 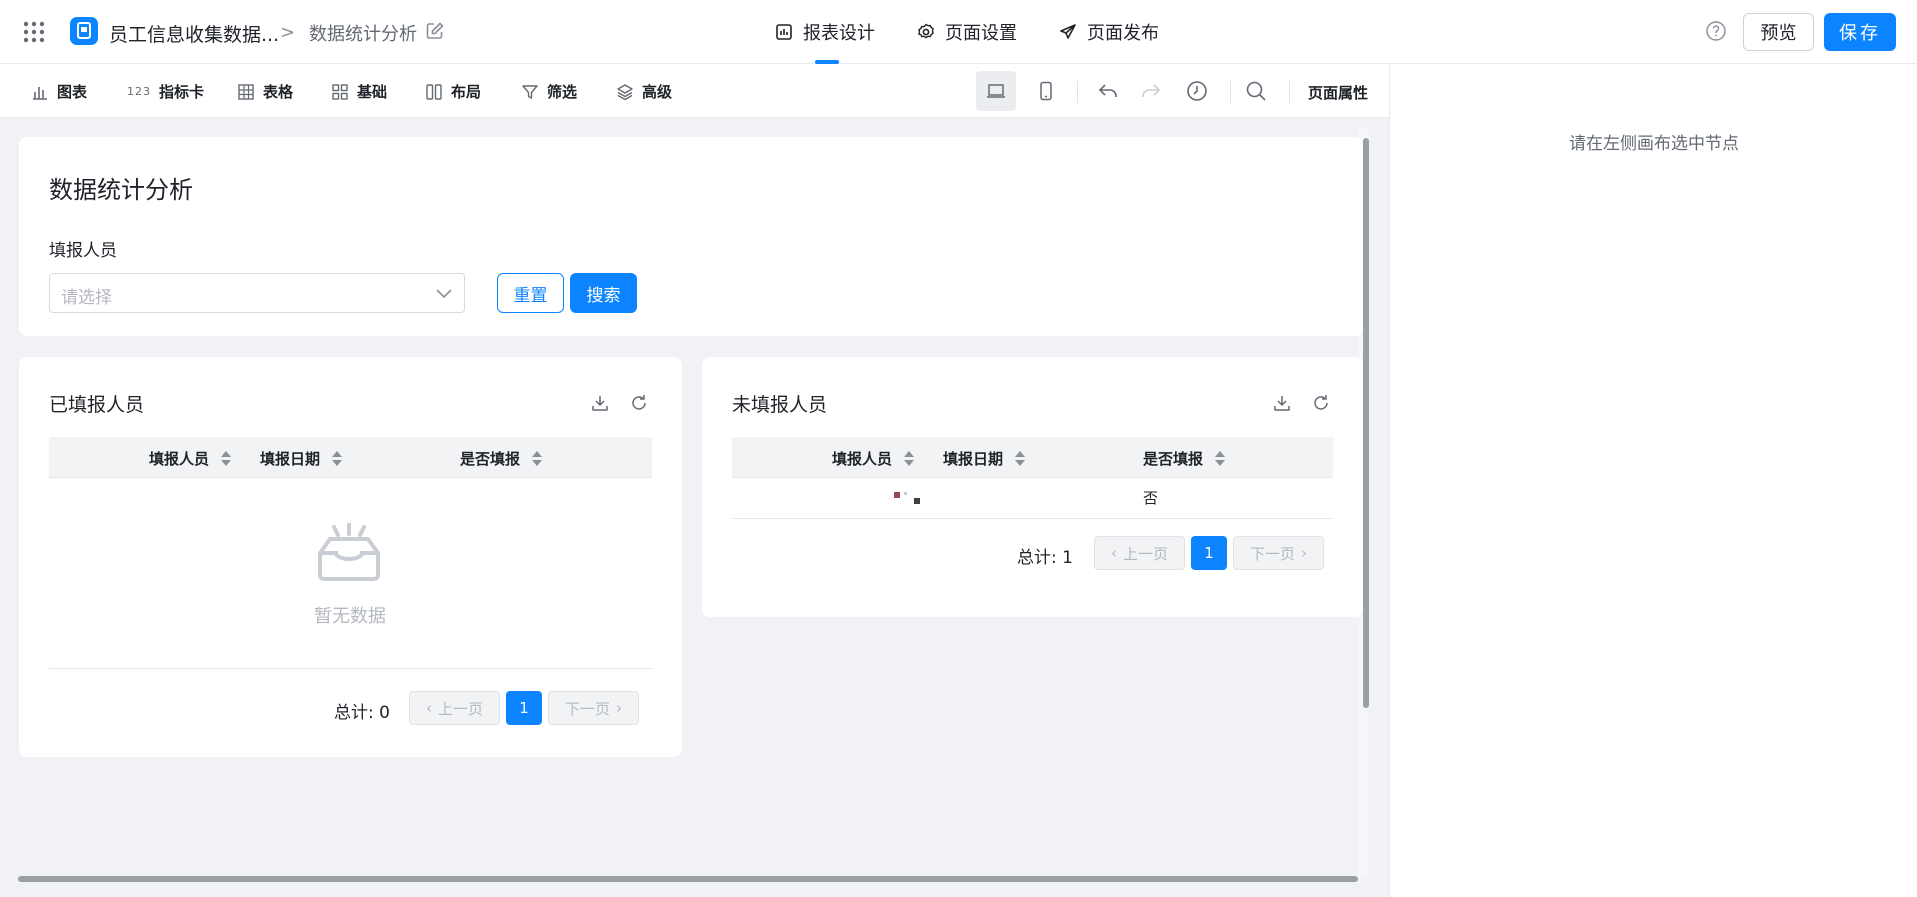 What do you see at coordinates (72, 92) in the screenshot?
I see `toolbar-label: 图表` at bounding box center [72, 92].